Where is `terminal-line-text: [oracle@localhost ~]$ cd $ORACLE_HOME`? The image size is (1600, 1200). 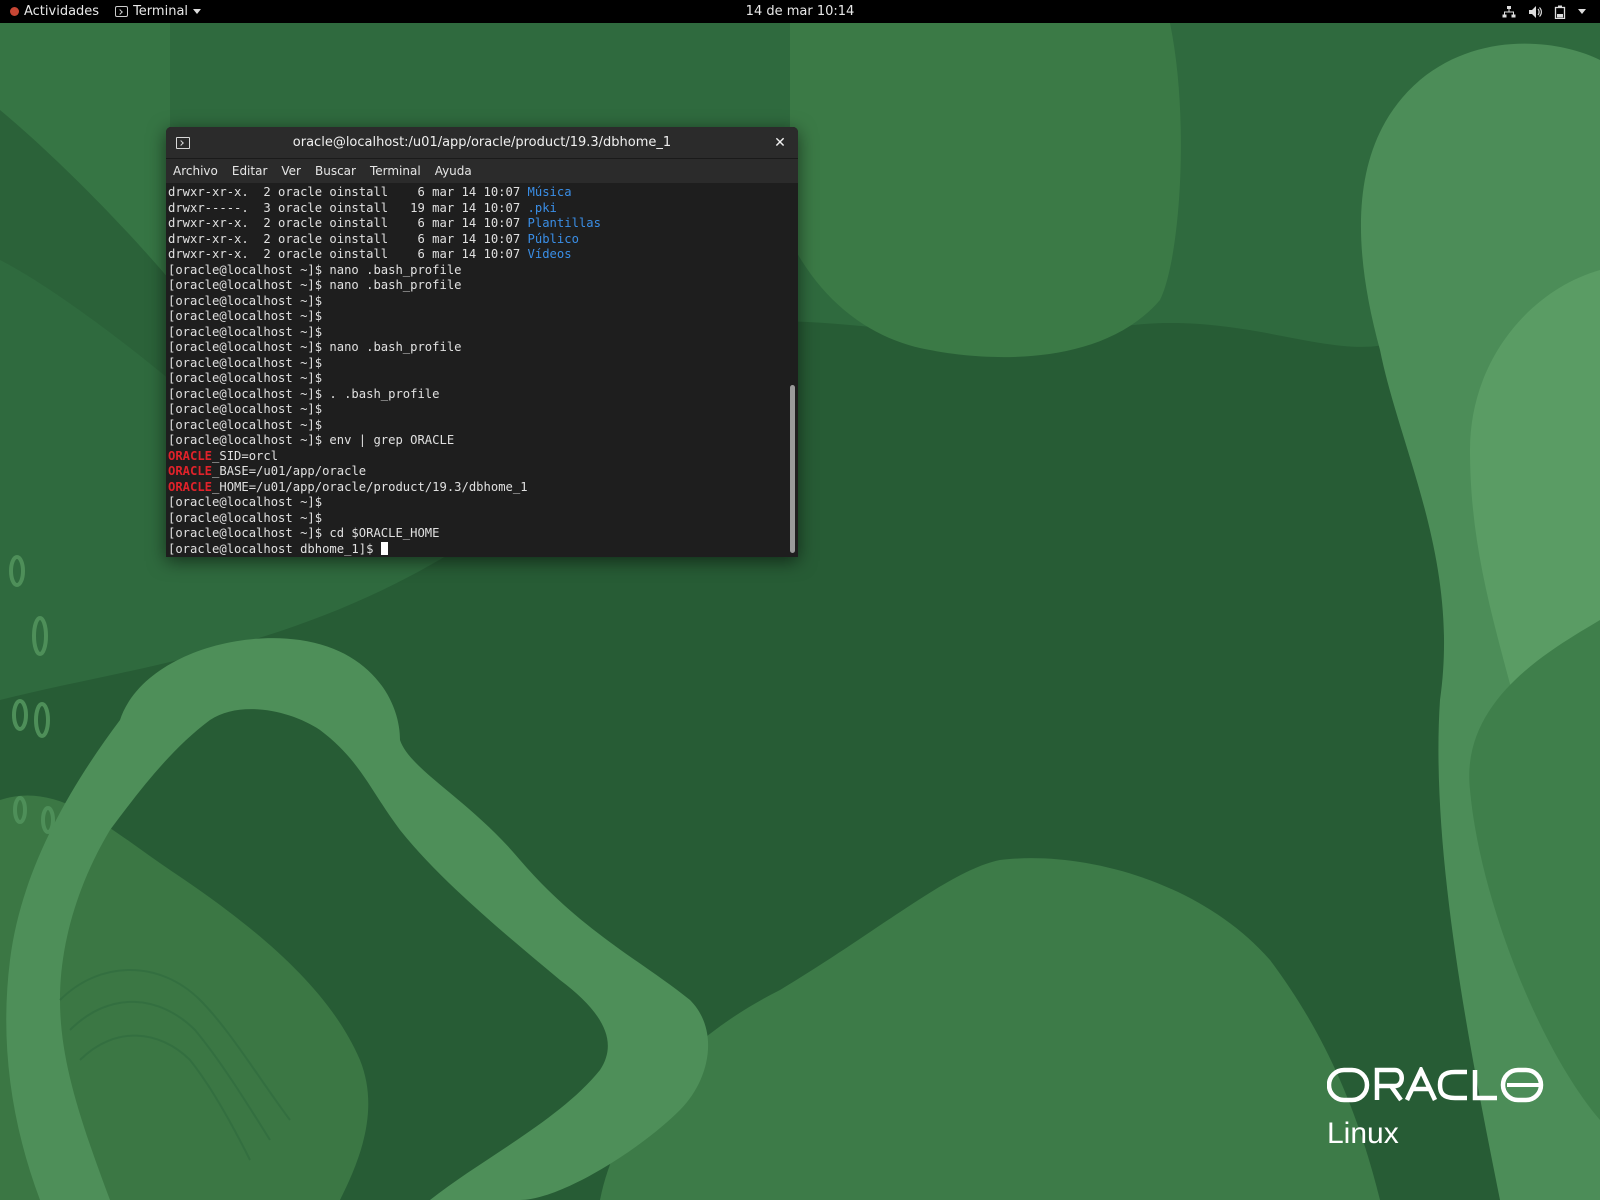
terminal-line-text: [oracle@localhost ~]$ cd $ORACLE_HOME is located at coordinates (304, 533).